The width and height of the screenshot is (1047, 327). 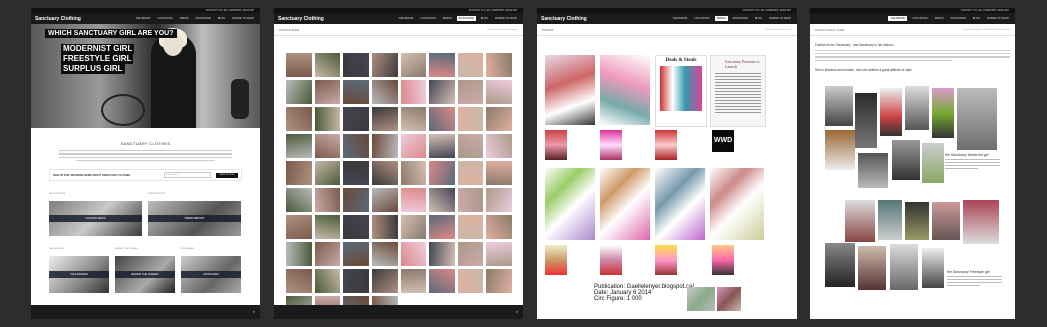 What do you see at coordinates (681, 91) in the screenshot?
I see `press-clipping: Deals & Steals` at bounding box center [681, 91].